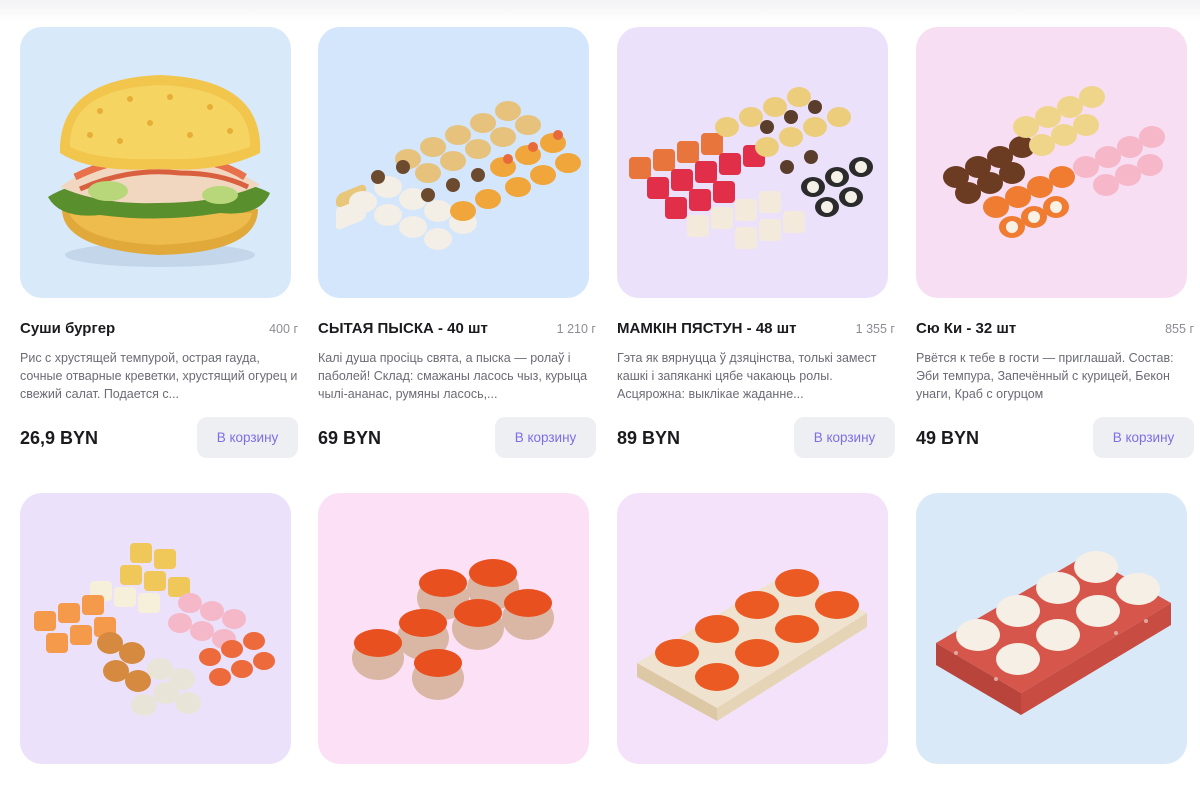 Image resolution: width=1200 pixels, height=800 pixels. I want to click on product-title: МАМКІН ПЯСТУН - 48 шт, so click(707, 328).